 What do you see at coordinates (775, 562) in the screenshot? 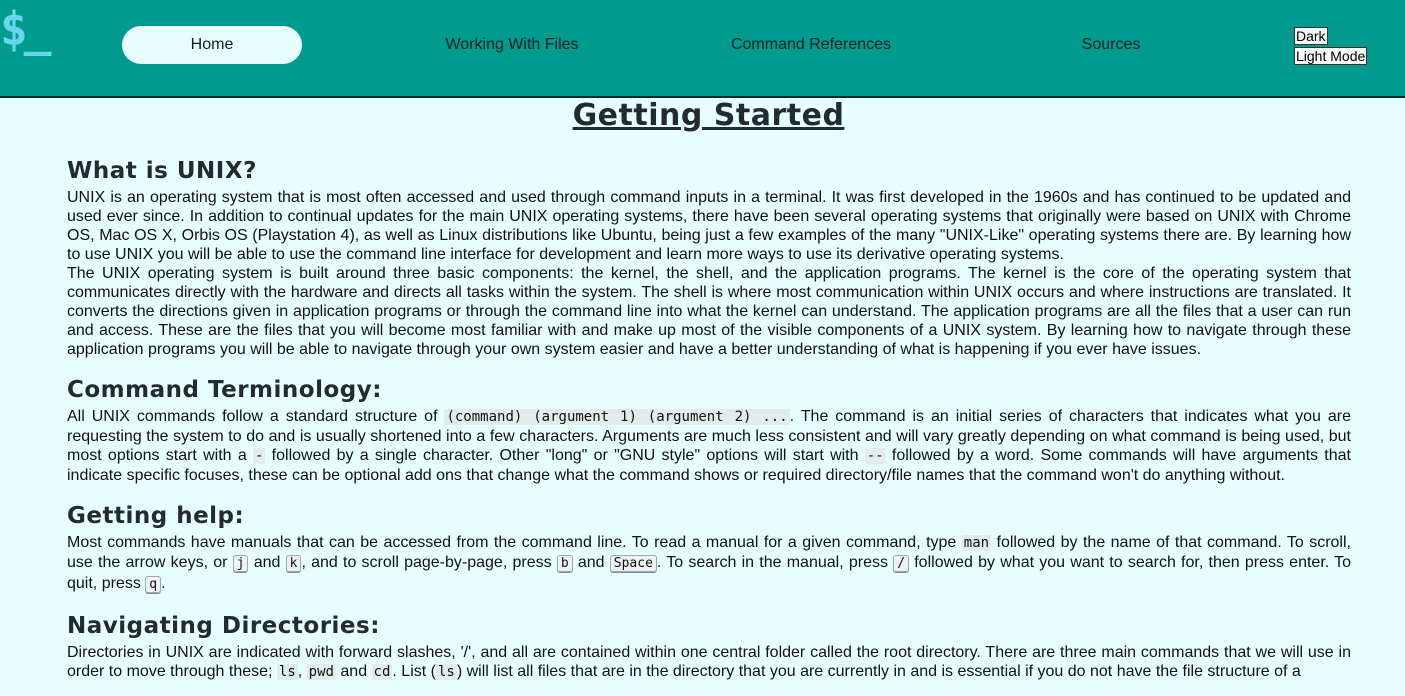
I see `text: . To search in the manual, press` at bounding box center [775, 562].